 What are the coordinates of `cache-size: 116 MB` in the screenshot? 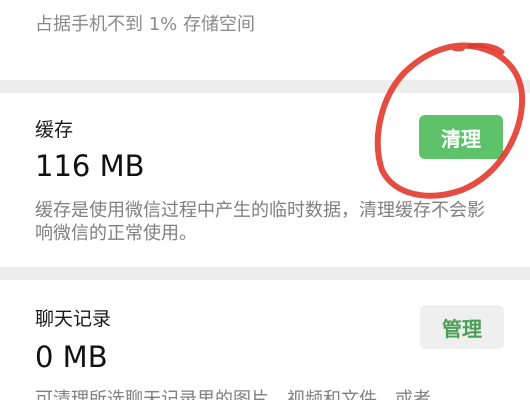 It's located at (90, 166).